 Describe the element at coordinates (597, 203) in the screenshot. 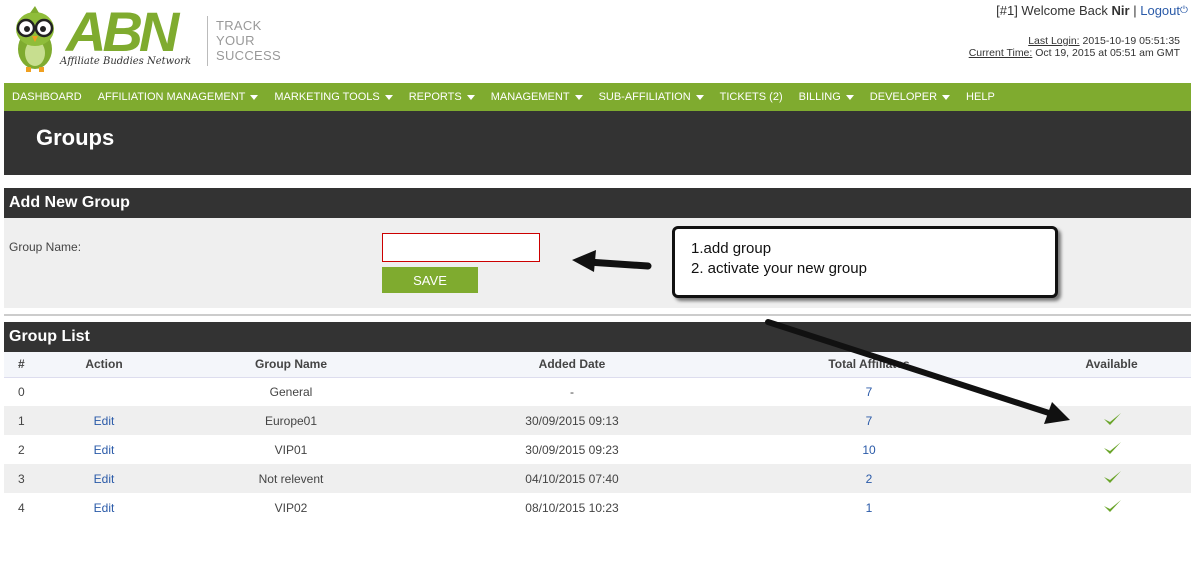

I see `add-group-heading: Add New Group` at that location.